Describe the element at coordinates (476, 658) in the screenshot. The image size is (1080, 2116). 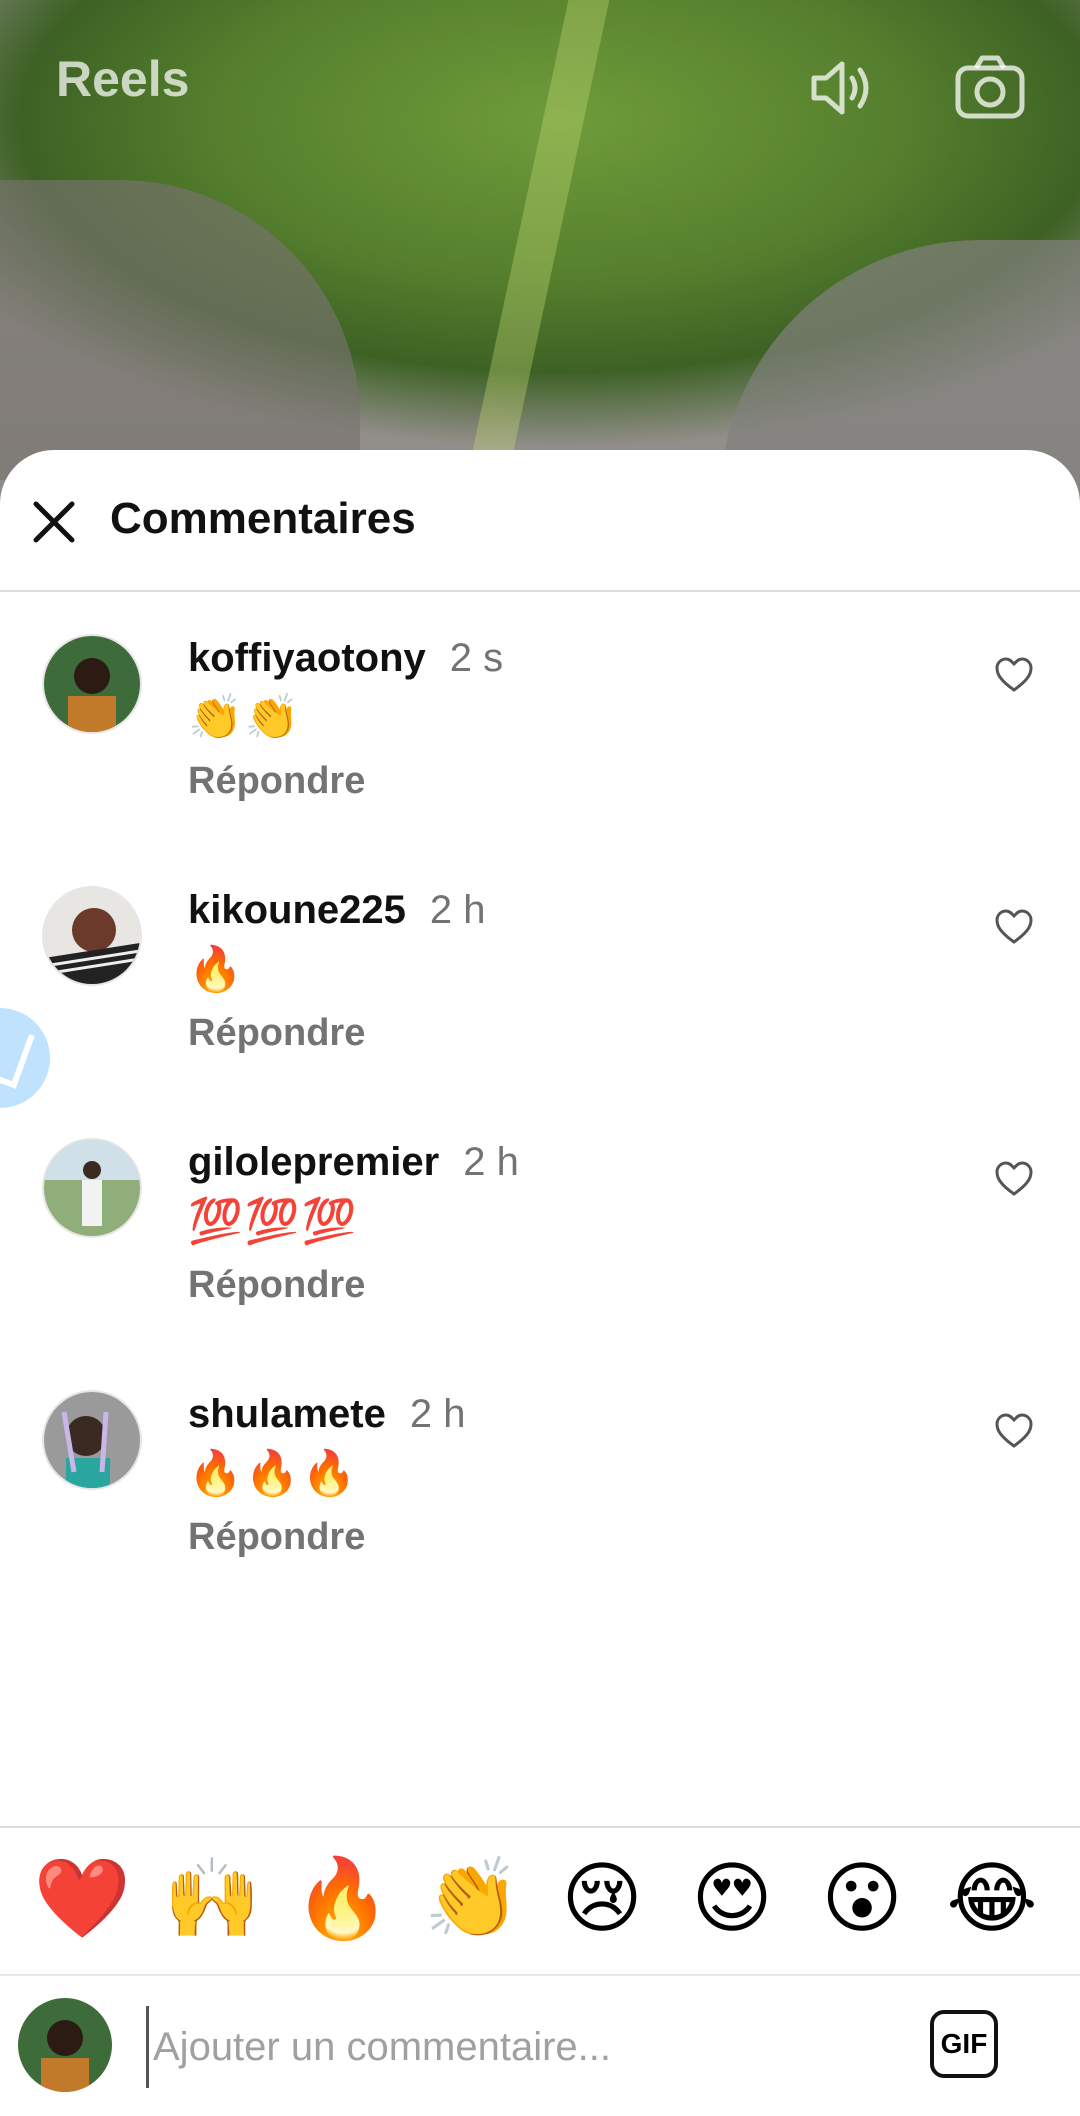
I see `comment-time: 2 s` at that location.